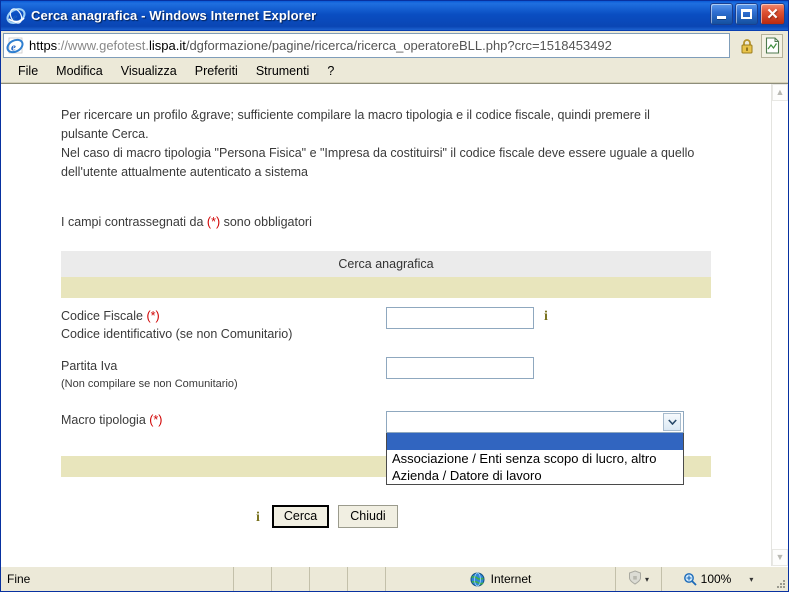  I want to click on control-codice-fiscale: i, so click(467, 318).